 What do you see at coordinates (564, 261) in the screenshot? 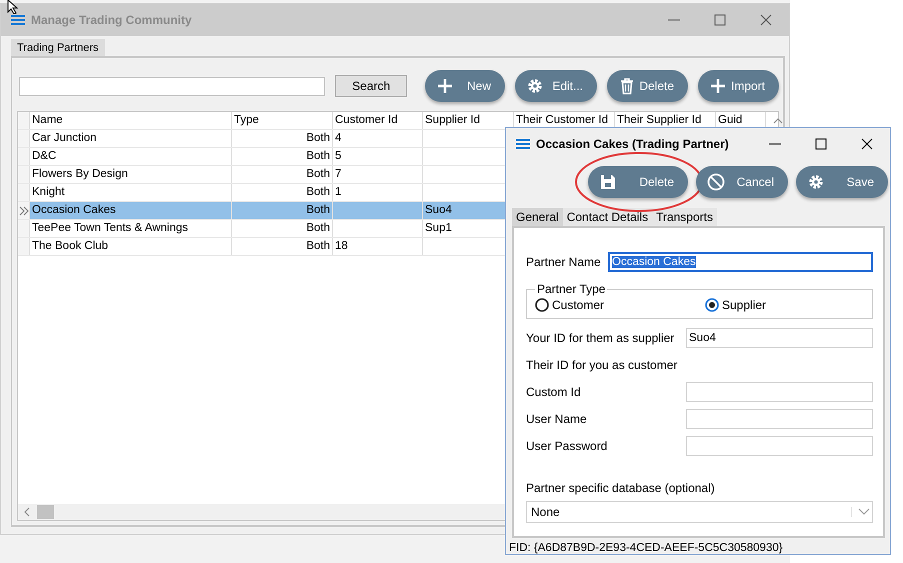
I see `field-label: Partner Name` at bounding box center [564, 261].